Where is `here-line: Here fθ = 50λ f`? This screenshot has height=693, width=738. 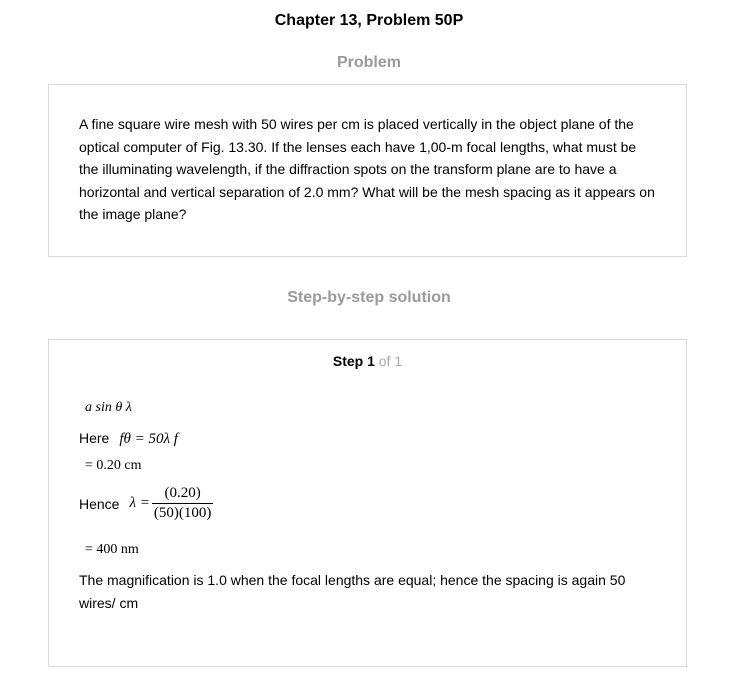
here-line: Here fθ = 50λ f is located at coordinates (128, 439).